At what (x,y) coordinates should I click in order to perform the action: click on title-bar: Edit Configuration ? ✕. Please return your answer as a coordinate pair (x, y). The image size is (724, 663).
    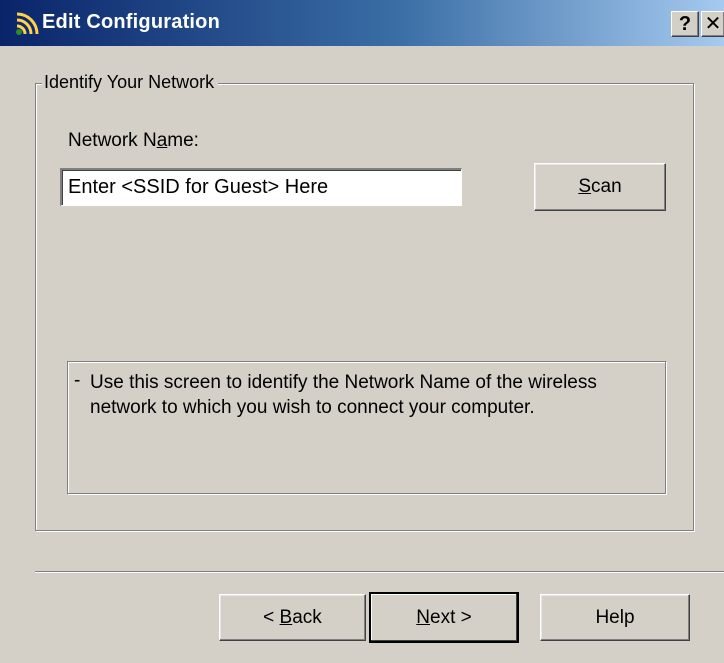
    Looking at the image, I should click on (362, 23).